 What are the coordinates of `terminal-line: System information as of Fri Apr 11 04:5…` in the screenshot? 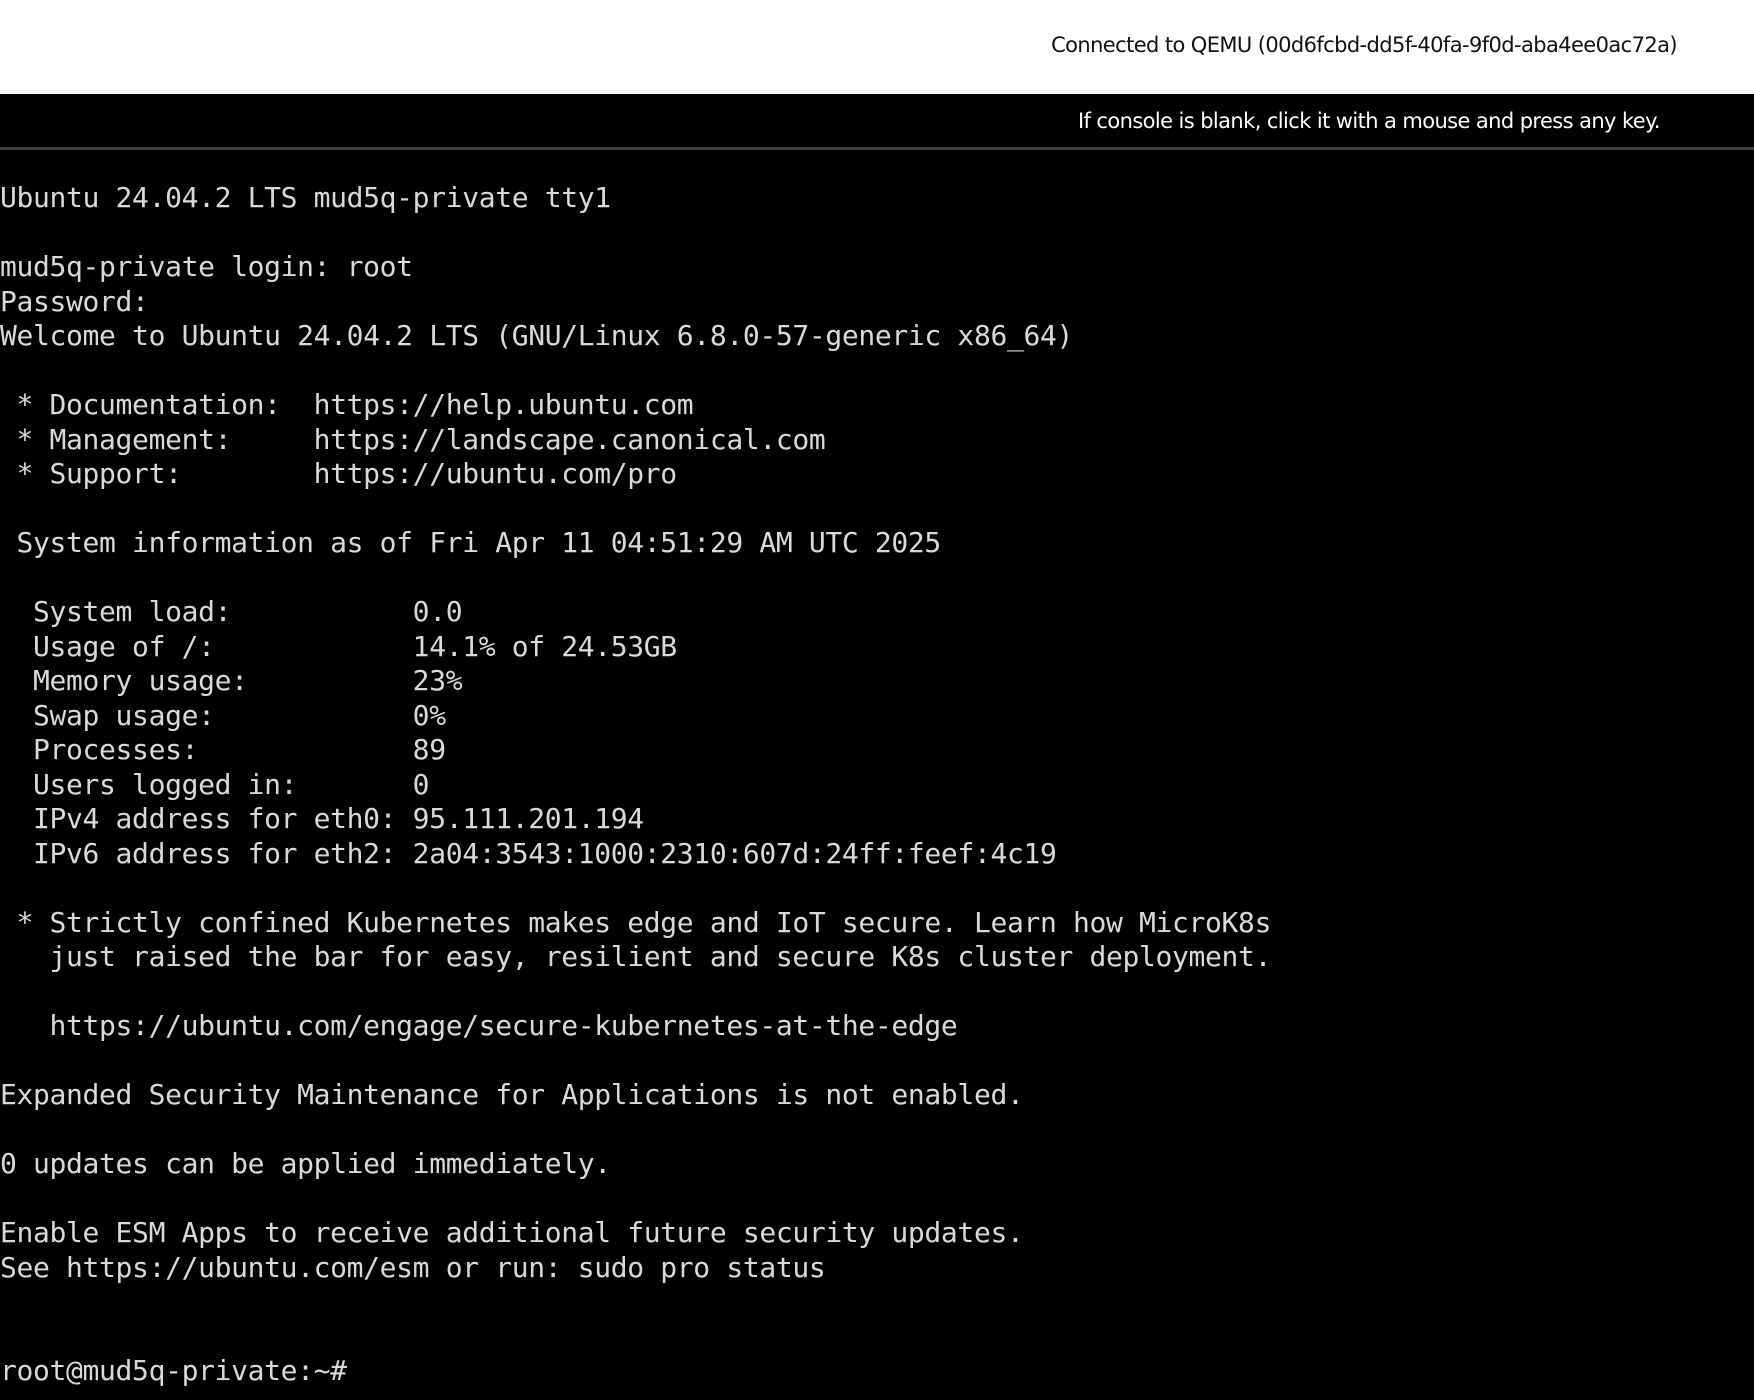 It's located at (471, 542).